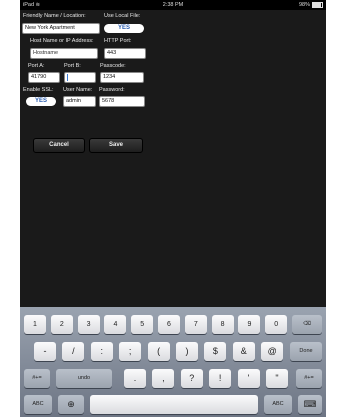 Image resolution: width=346 pixels, height=417 pixels. Describe the element at coordinates (277, 378) in the screenshot. I see `key: "` at that location.